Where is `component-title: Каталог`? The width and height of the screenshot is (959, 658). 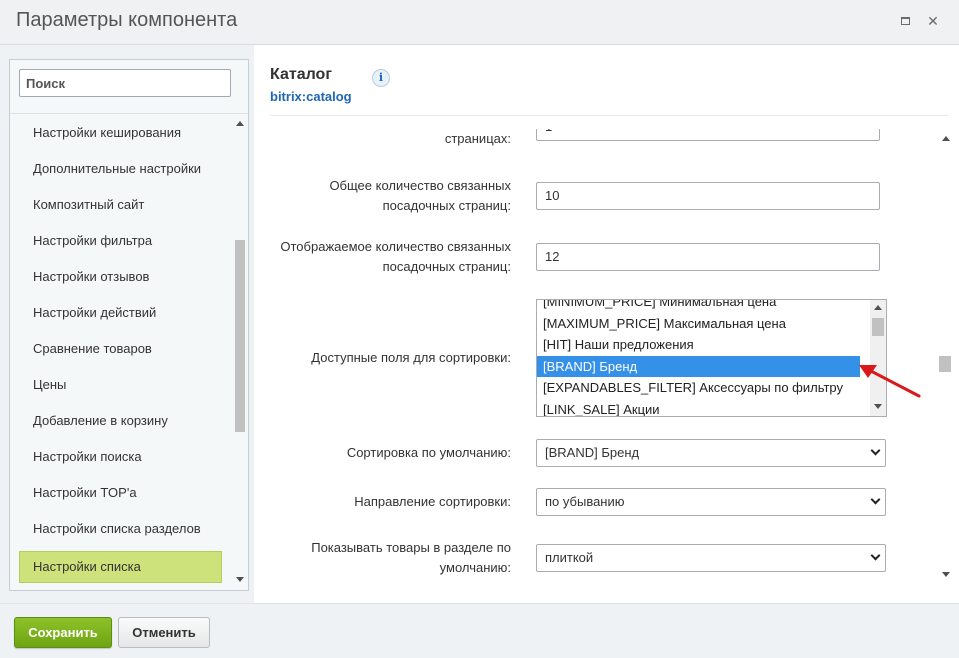 component-title: Каталог is located at coordinates (301, 74).